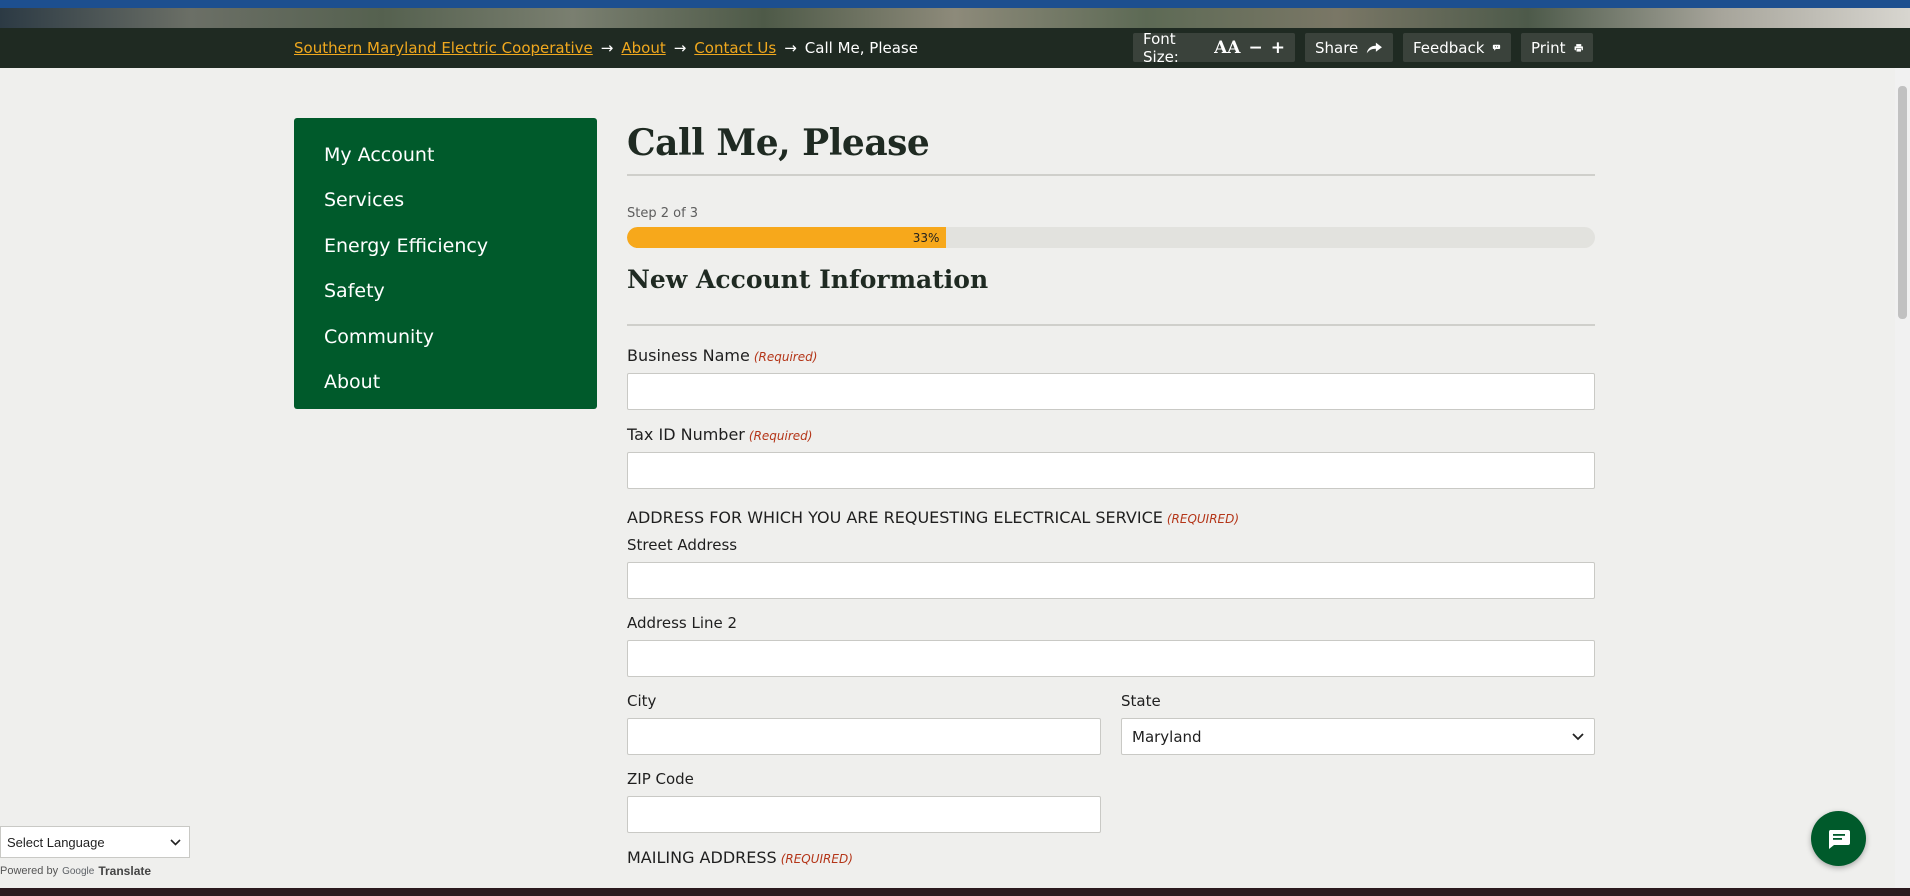 Image resolution: width=1910 pixels, height=896 pixels. What do you see at coordinates (778, 143) in the screenshot?
I see `page-title: Call Me, Please` at bounding box center [778, 143].